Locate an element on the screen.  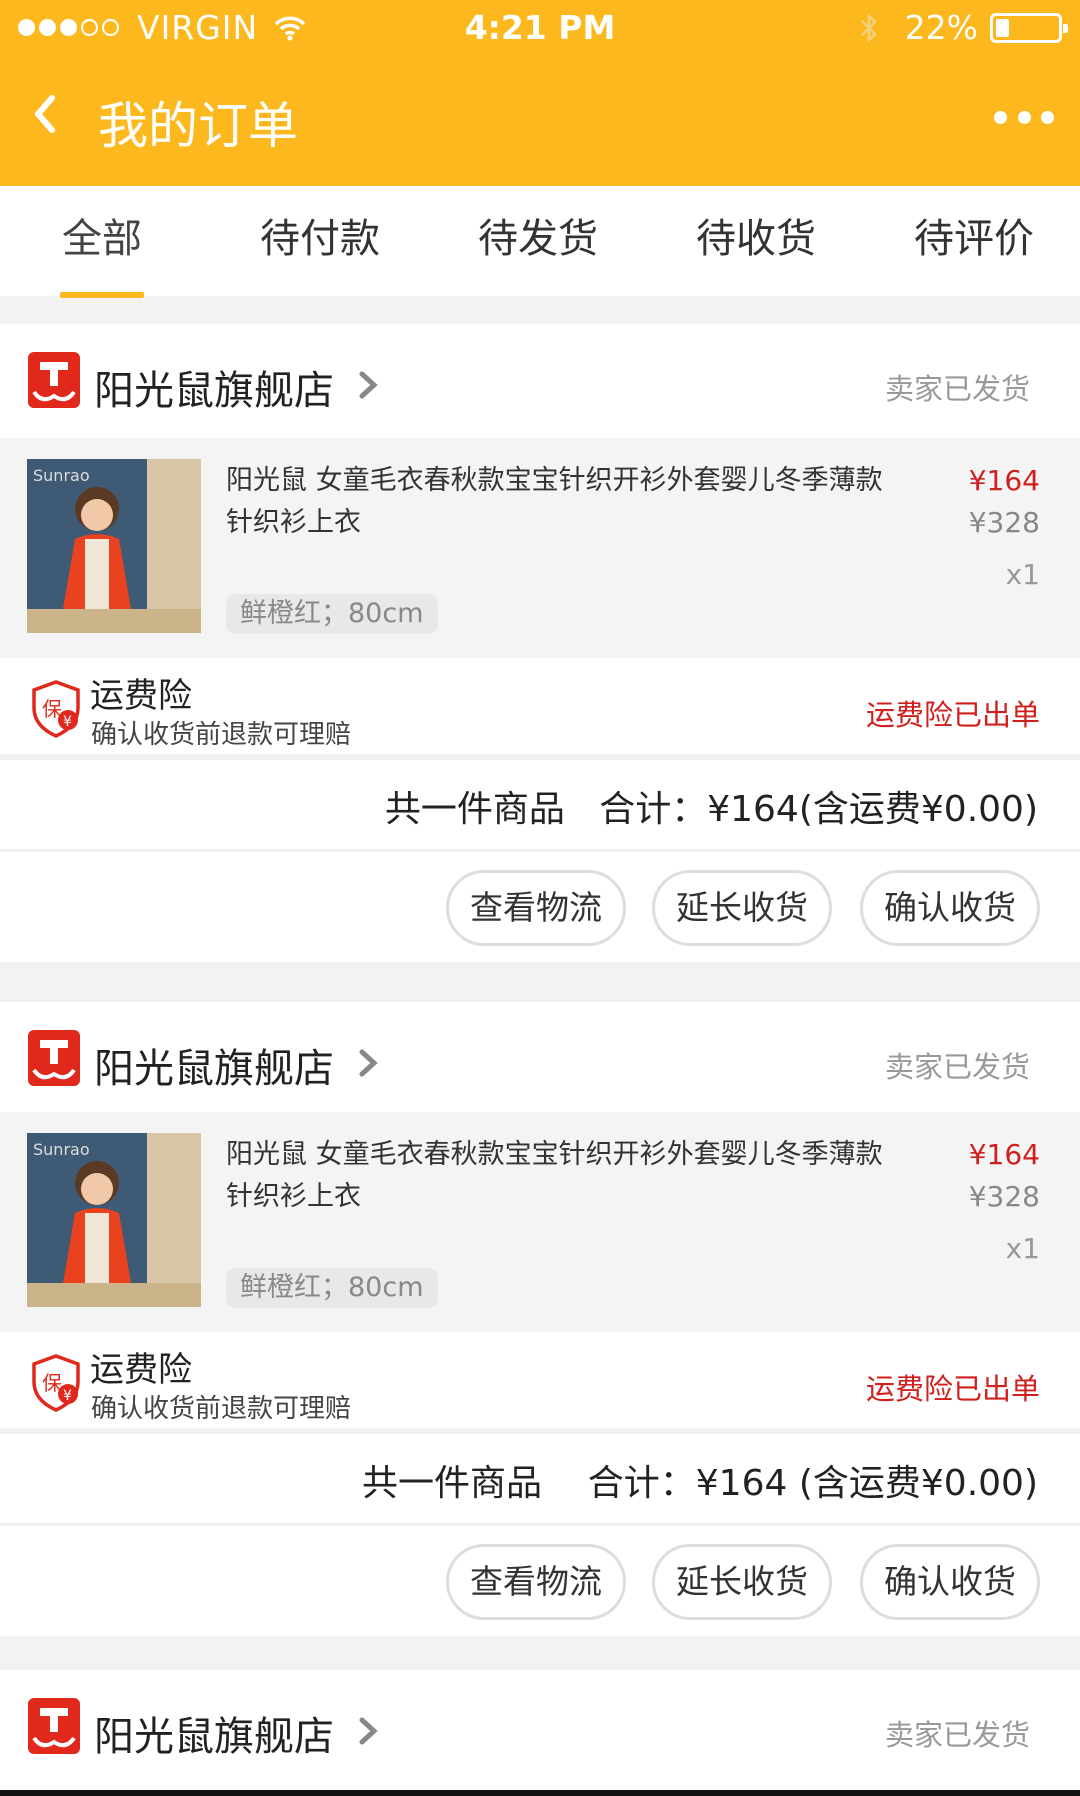
status-right: 22% is located at coordinates (963, 27).